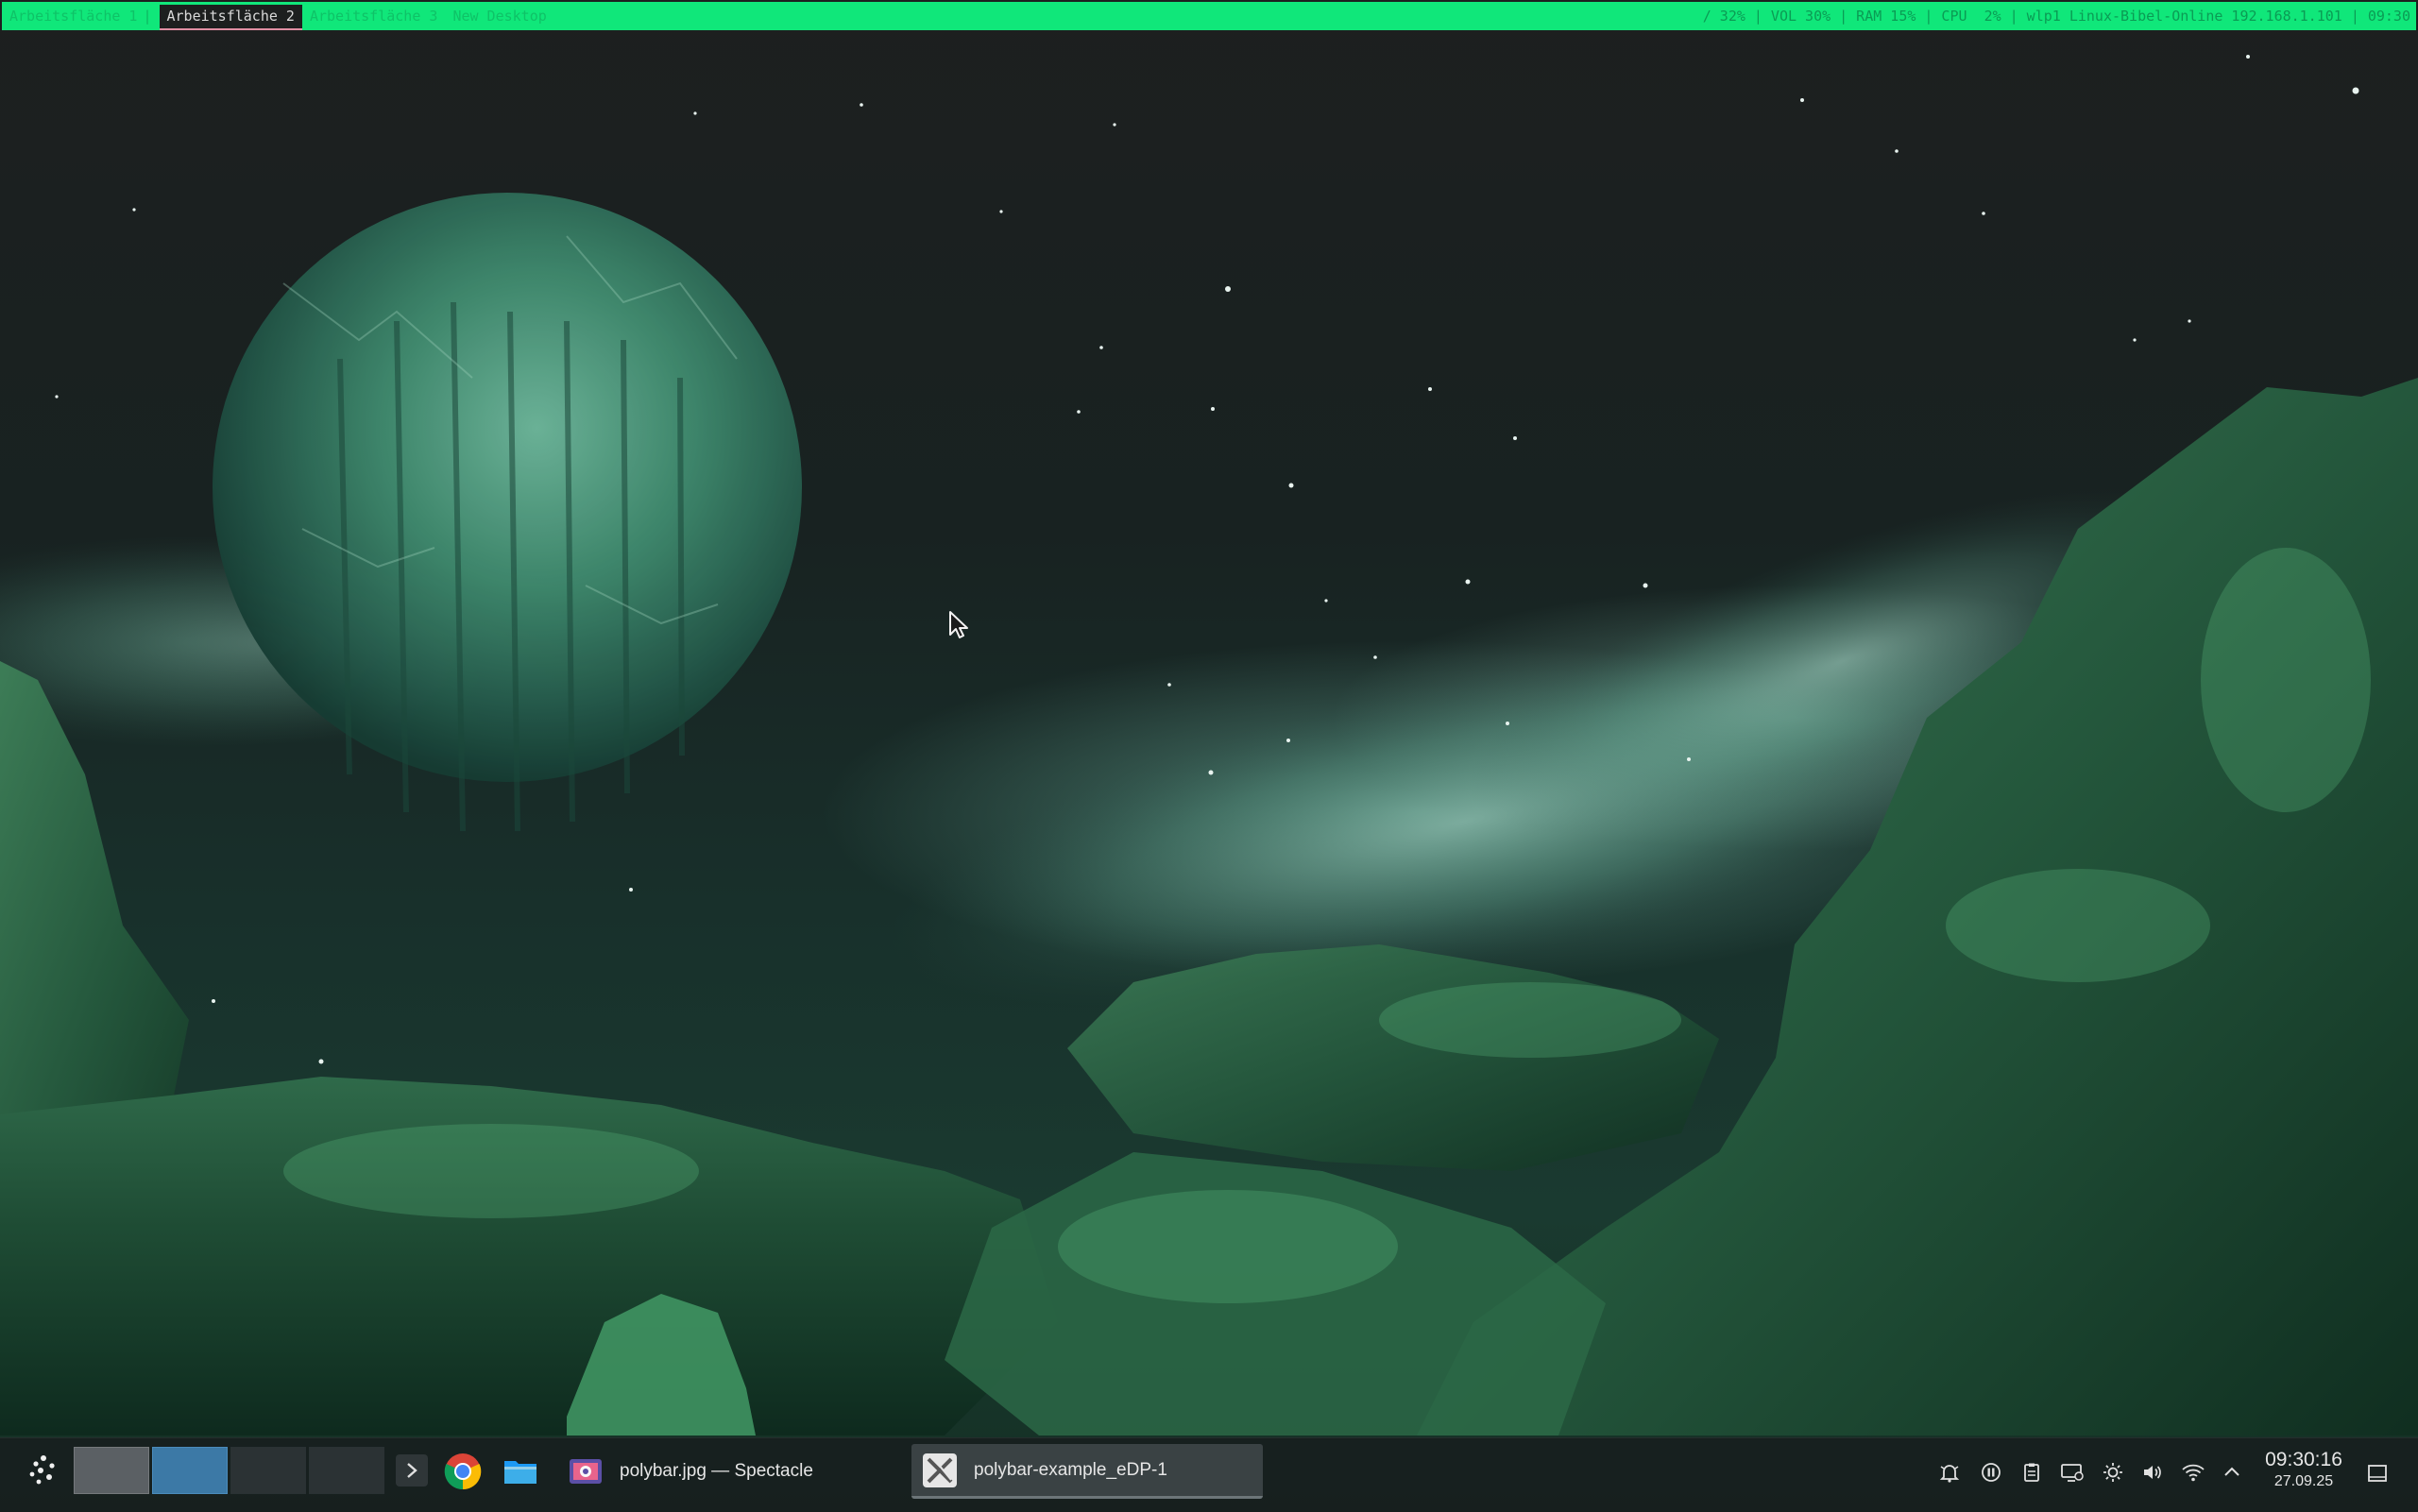  What do you see at coordinates (716, 1471) in the screenshot?
I see `task-title: polybar.jpg — Spectacle` at bounding box center [716, 1471].